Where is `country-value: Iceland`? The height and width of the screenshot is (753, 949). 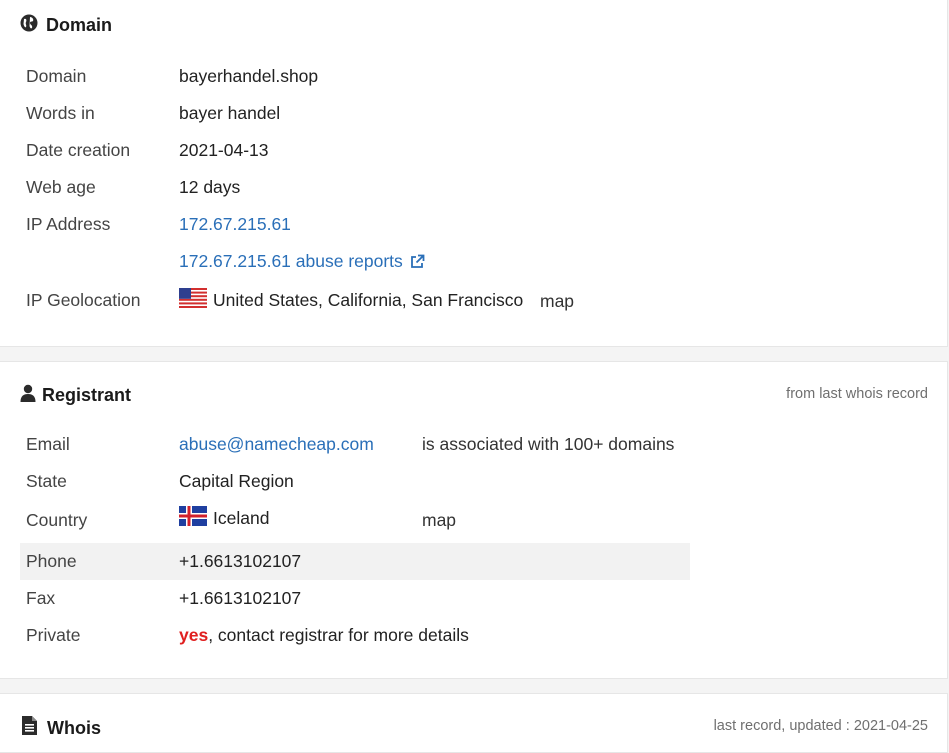
country-value: Iceland is located at coordinates (224, 518).